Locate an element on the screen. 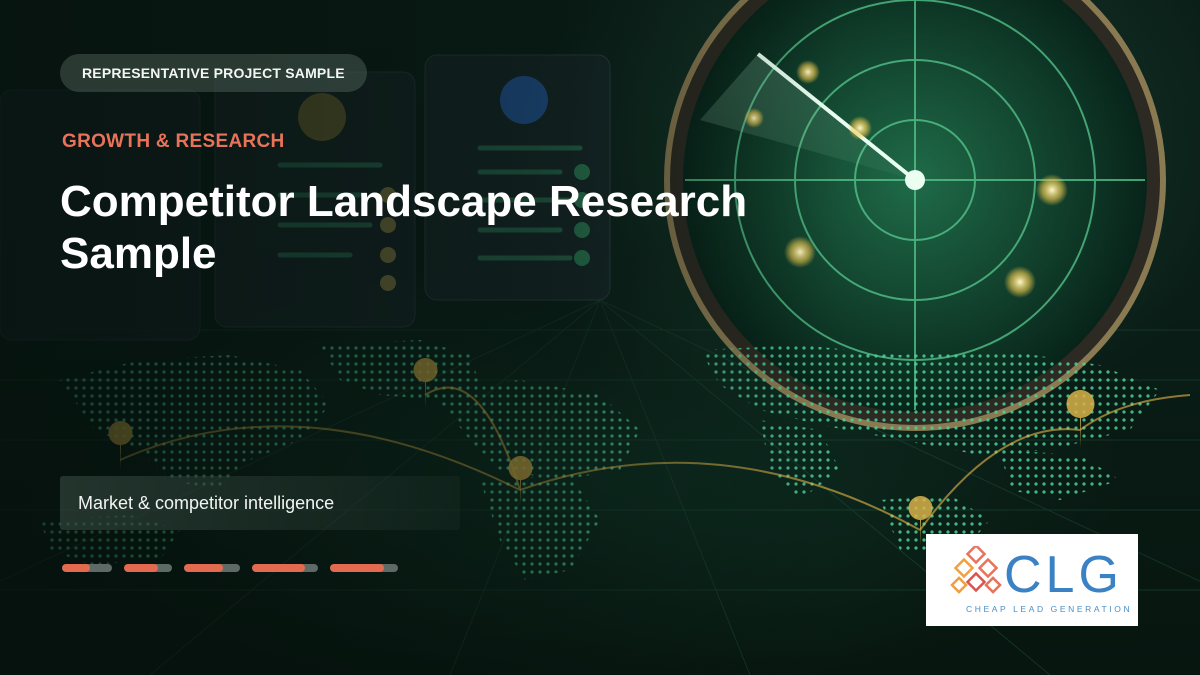 The image size is (1200, 675). brand-logo: CLG CHEAP LEAD GENERATION is located at coordinates (1032, 580).